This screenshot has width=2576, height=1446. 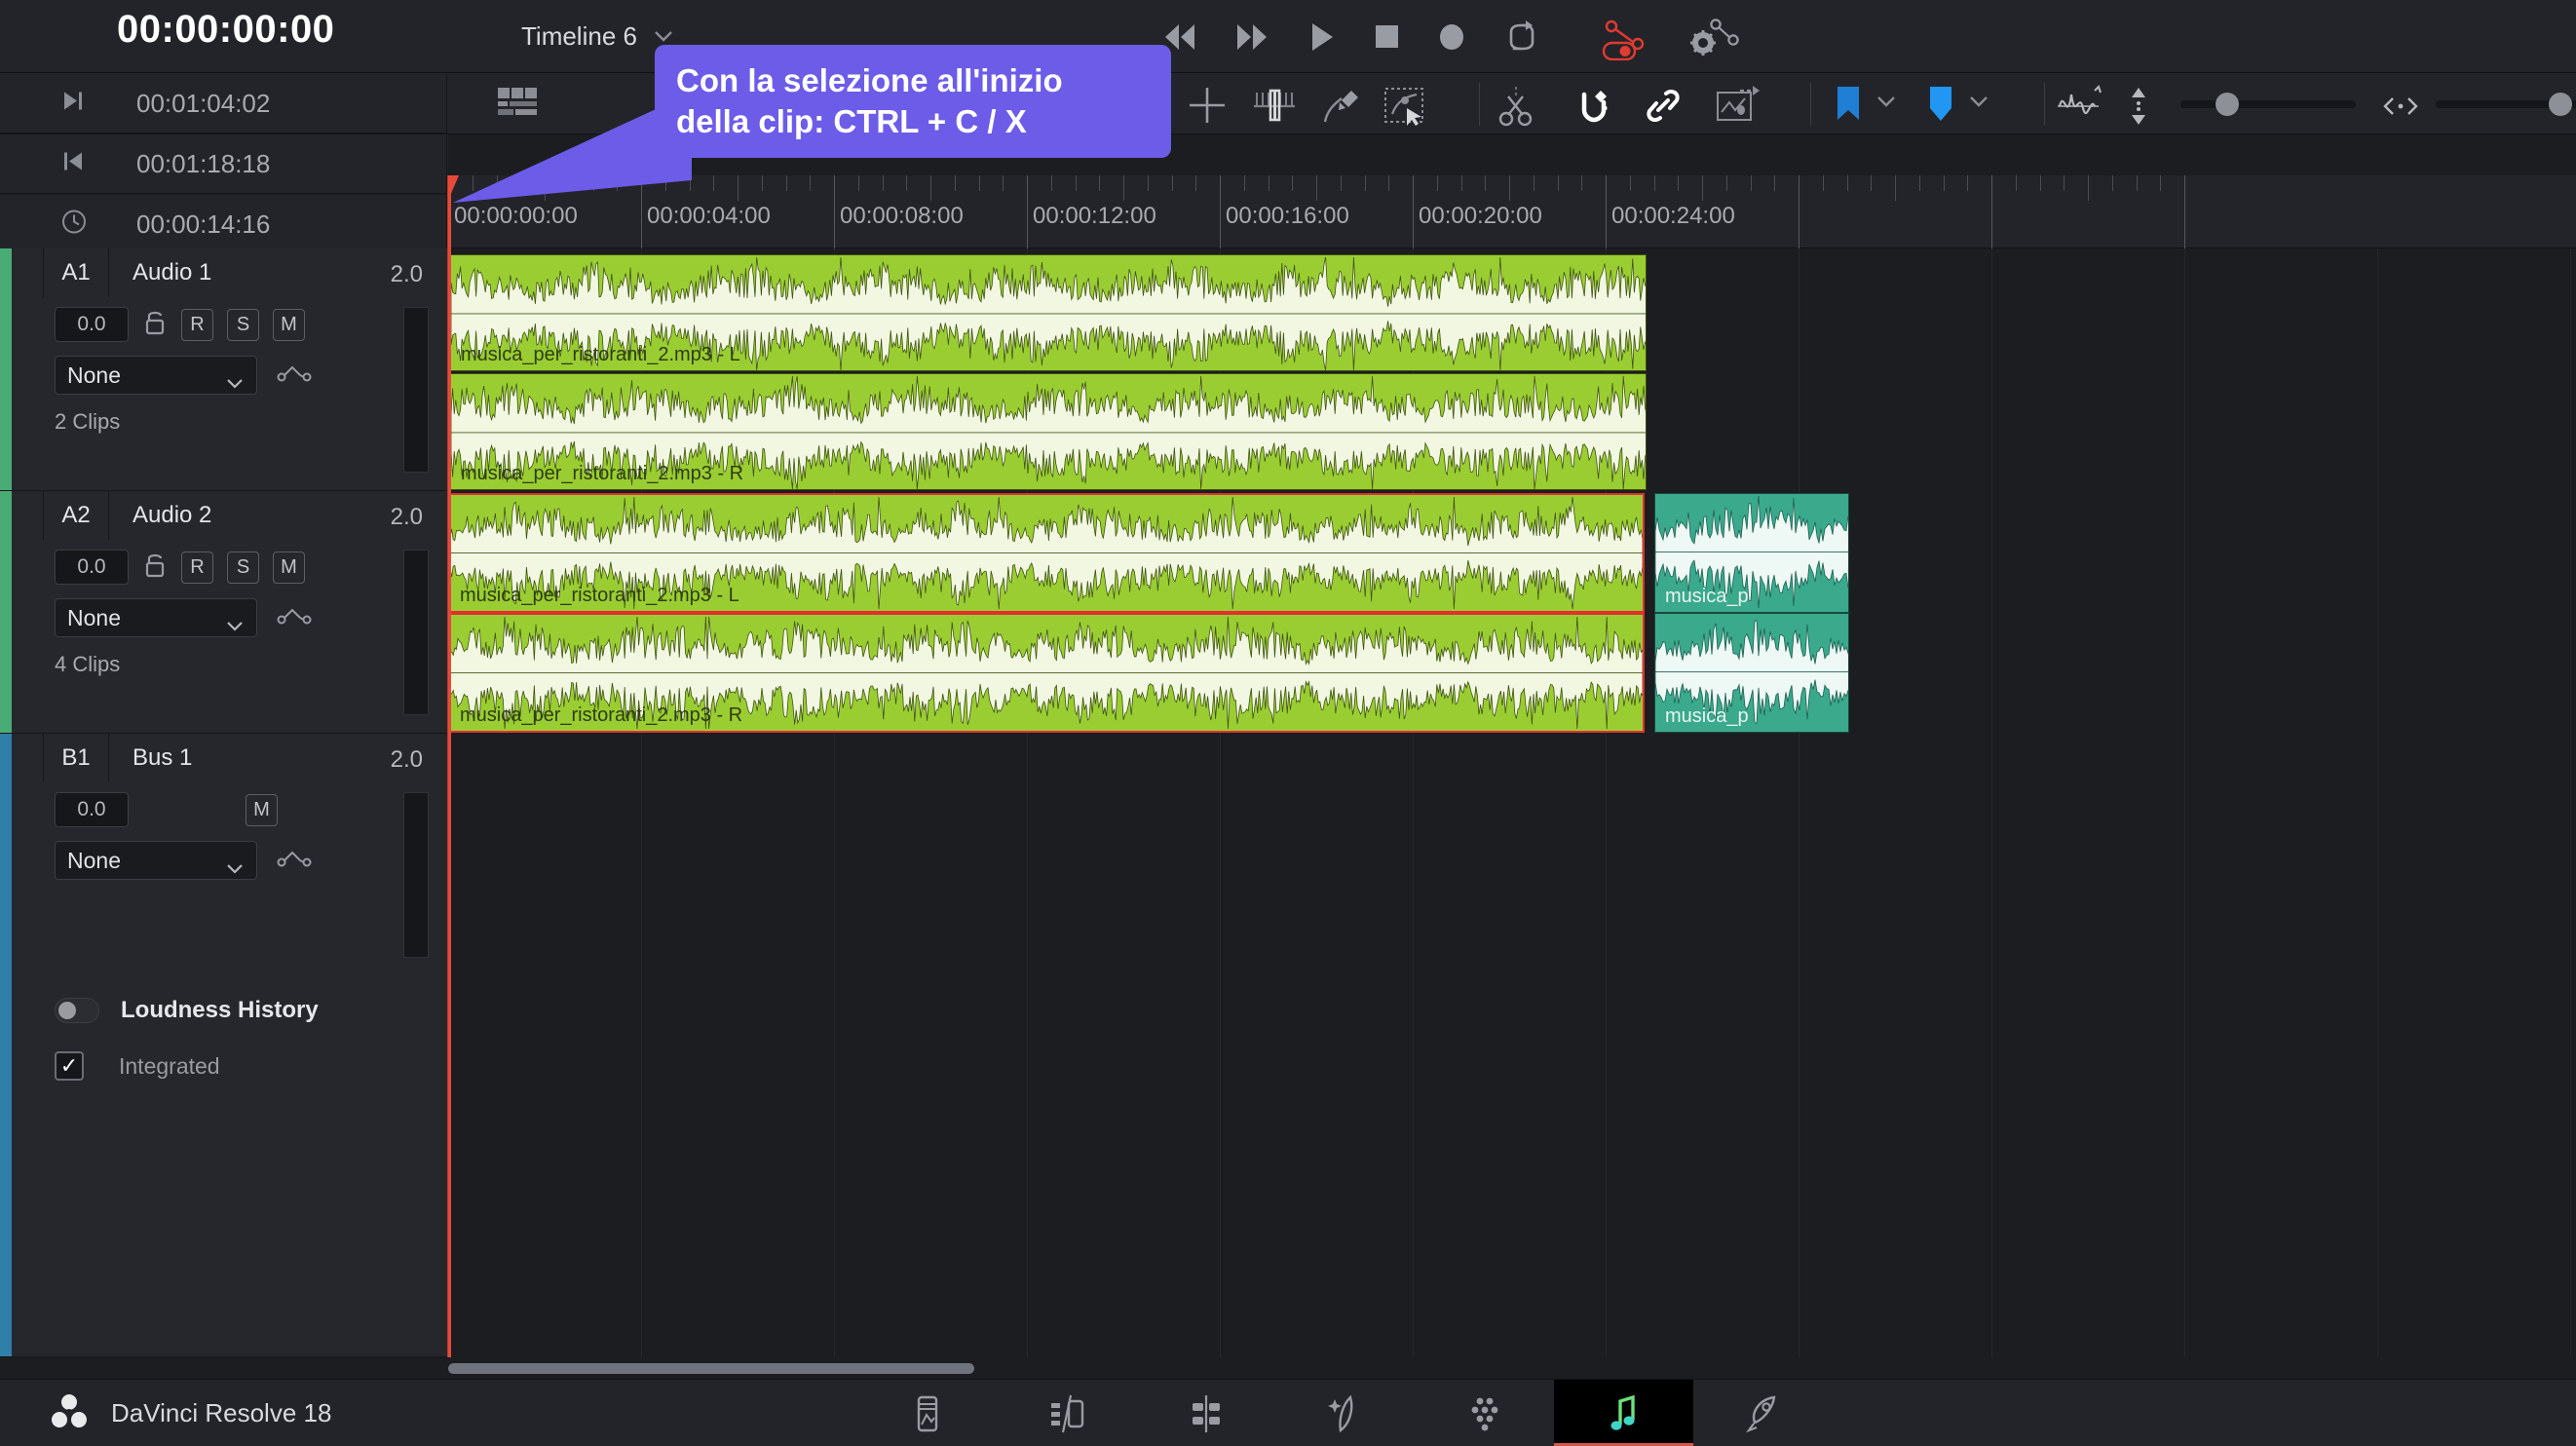 What do you see at coordinates (156, 375) in the screenshot?
I see `track-a1-effect-select: None` at bounding box center [156, 375].